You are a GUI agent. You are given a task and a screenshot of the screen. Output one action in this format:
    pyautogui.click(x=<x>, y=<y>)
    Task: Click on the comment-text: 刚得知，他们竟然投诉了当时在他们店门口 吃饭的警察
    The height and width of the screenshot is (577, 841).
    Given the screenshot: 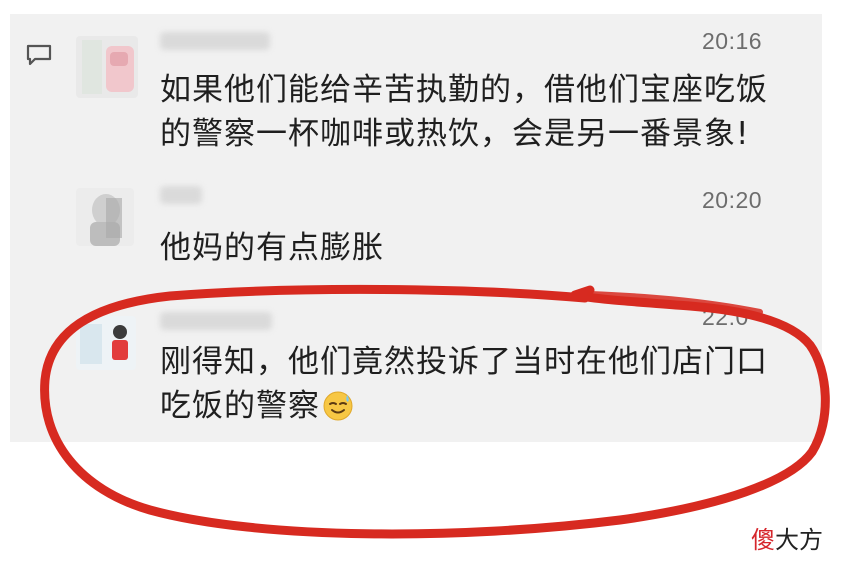 What is the action you would take?
    pyautogui.click(x=464, y=387)
    